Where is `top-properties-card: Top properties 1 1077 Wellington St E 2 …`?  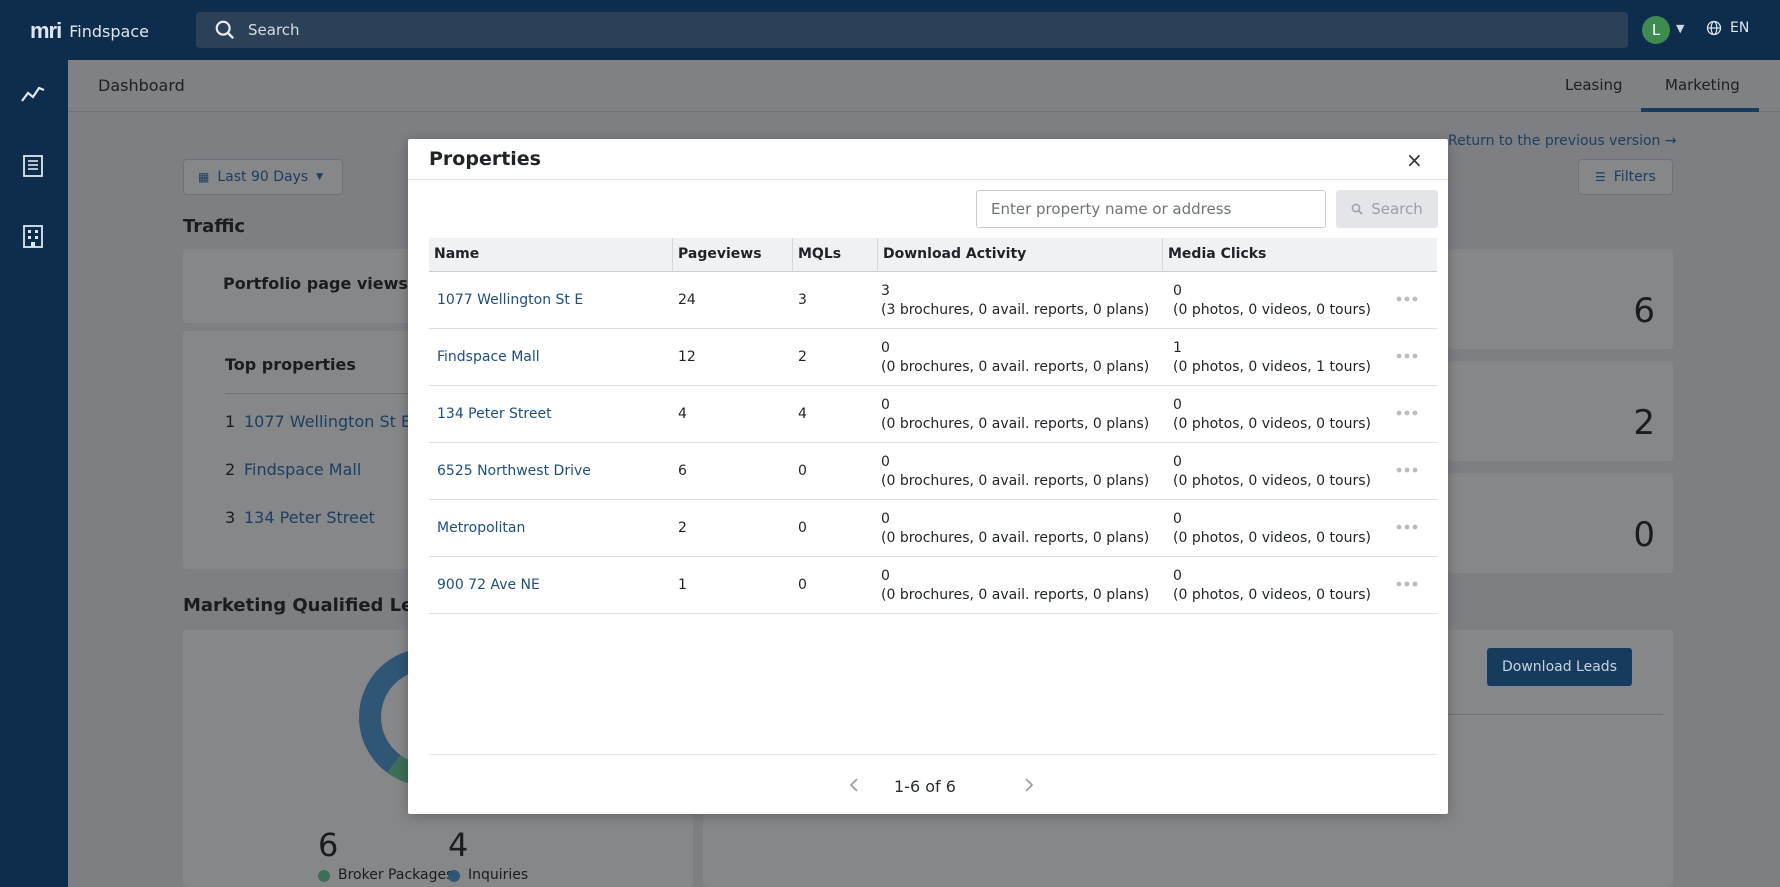 top-properties-card: Top properties 1 1077 Wellington St E 2 … is located at coordinates (313, 450).